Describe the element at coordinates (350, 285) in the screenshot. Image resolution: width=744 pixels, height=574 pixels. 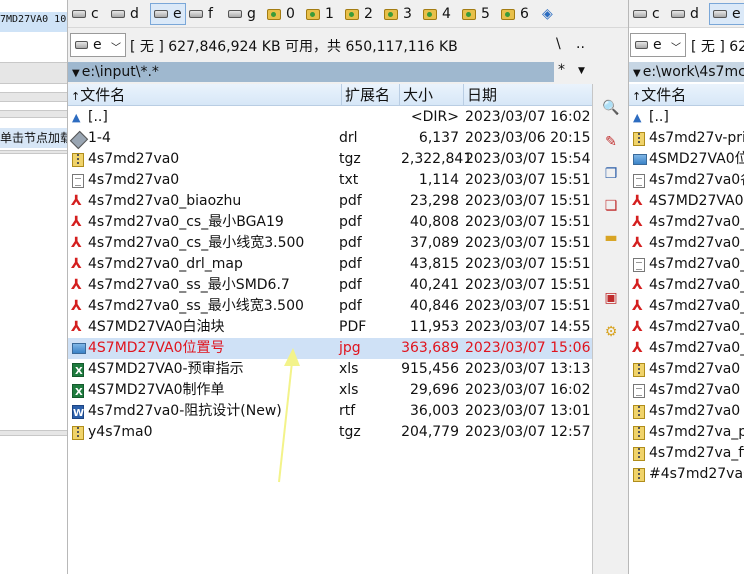
I see `file-ext: pdf` at that location.